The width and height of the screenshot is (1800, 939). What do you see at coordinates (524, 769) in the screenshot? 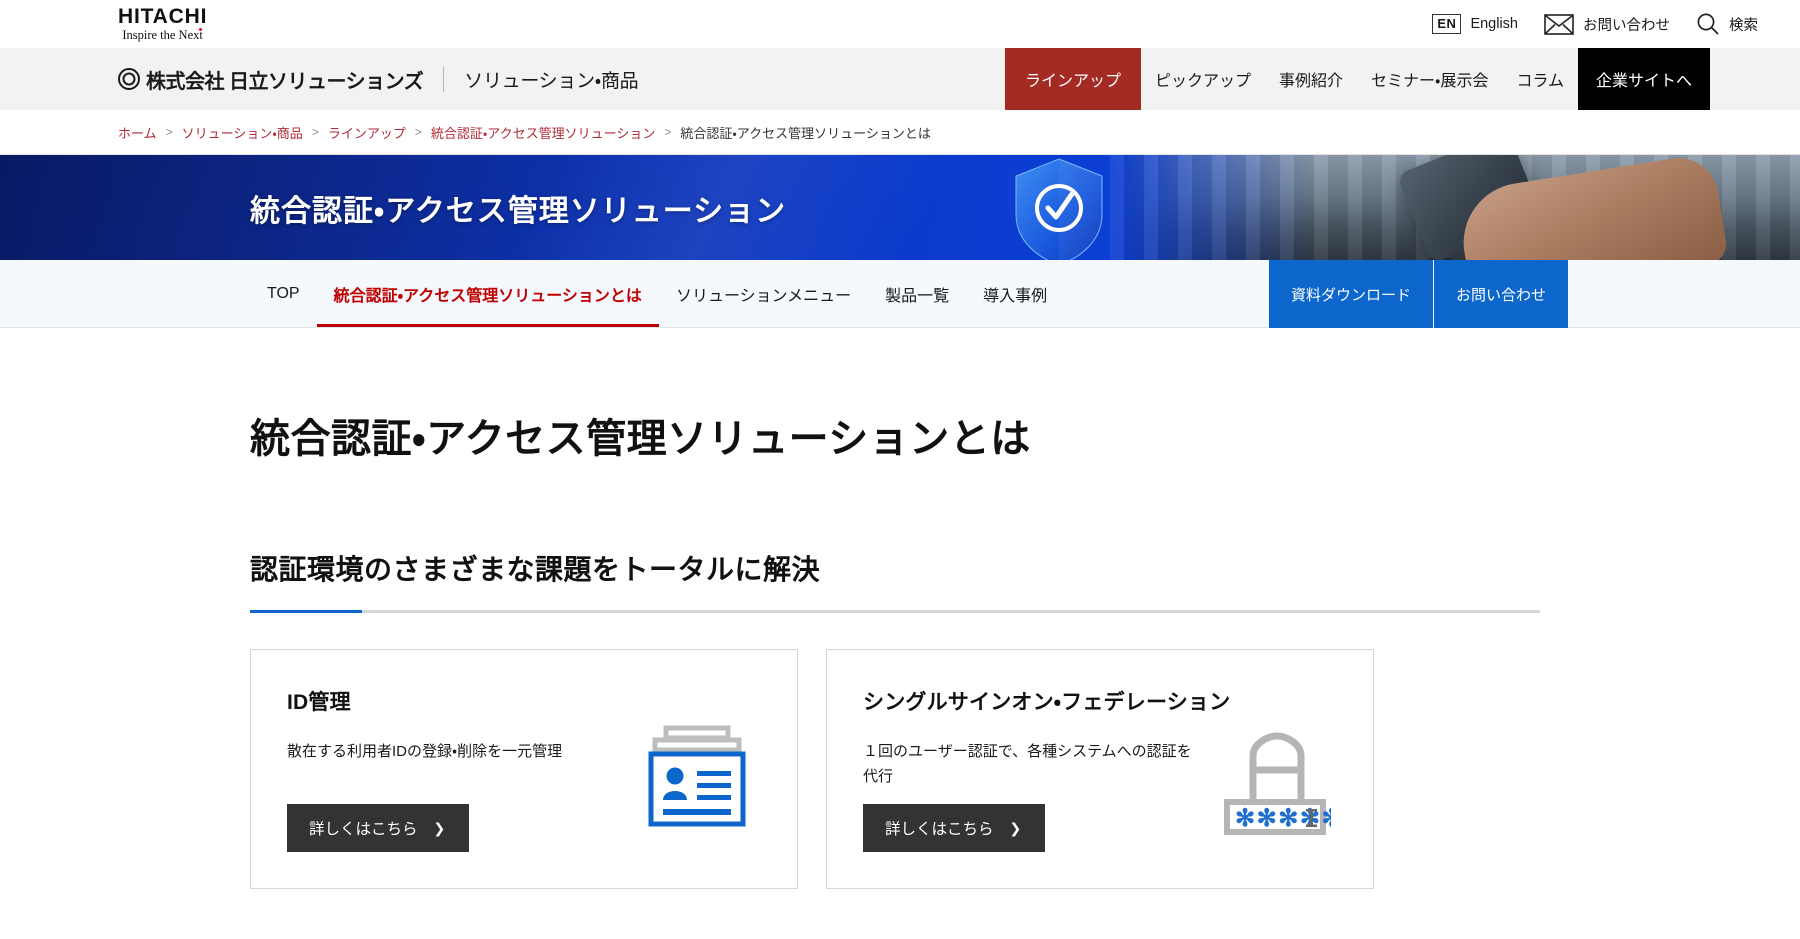
I see `card-id-management: ID管理 散在する利用者IDの登録・削除を一元管理 詳しくはこちら ❯` at bounding box center [524, 769].